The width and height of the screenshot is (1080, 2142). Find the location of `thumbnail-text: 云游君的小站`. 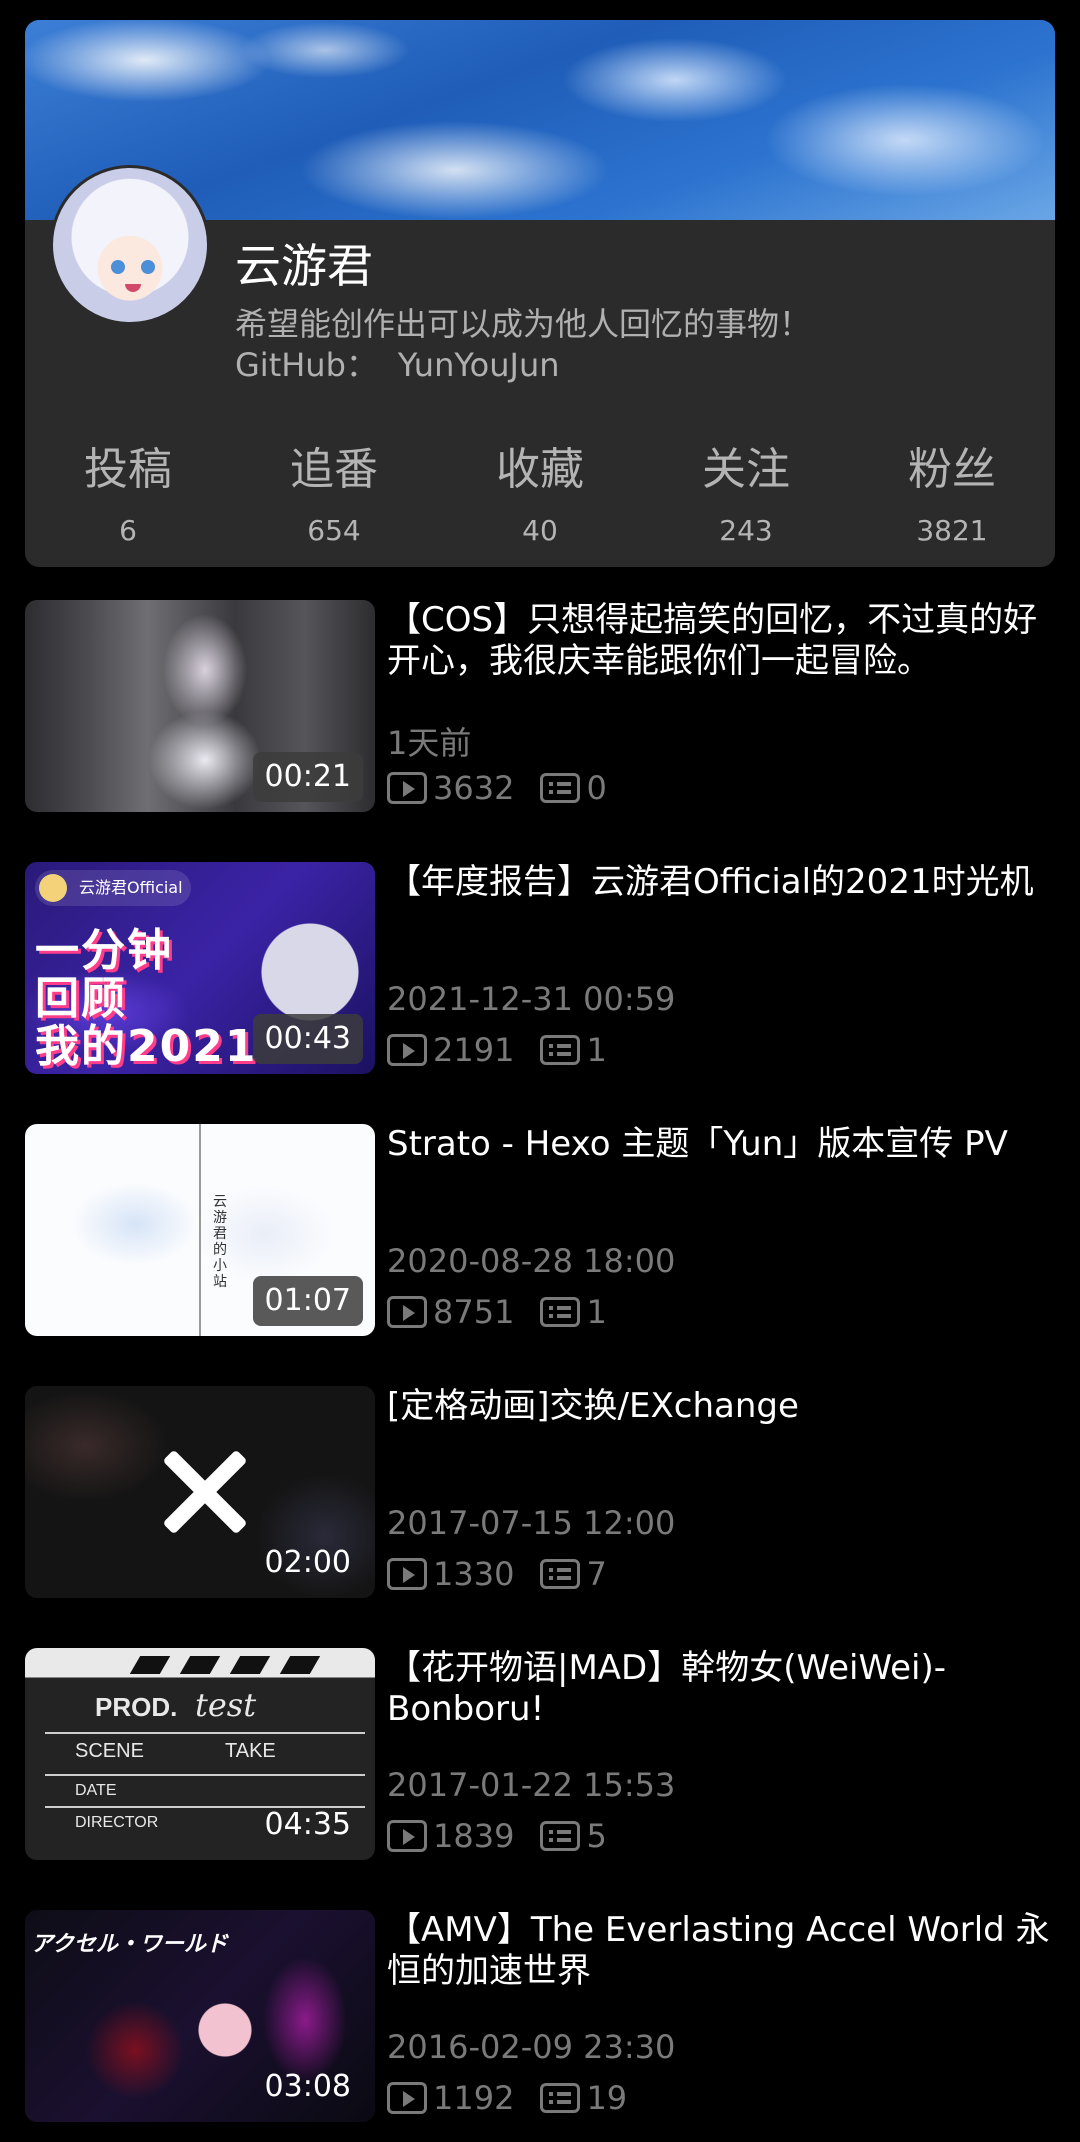

thumbnail-text: 云游君的小站 is located at coordinates (220, 1242).